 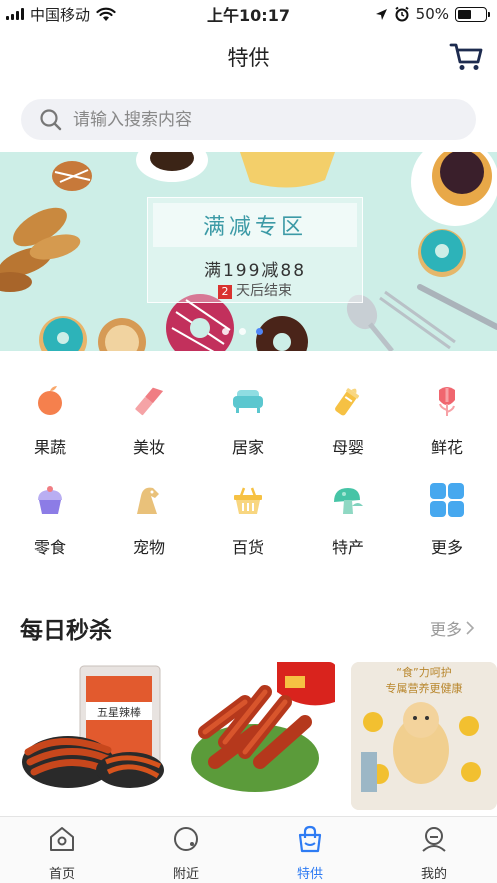 I want to click on category-label: 宠物, so click(x=148, y=547).